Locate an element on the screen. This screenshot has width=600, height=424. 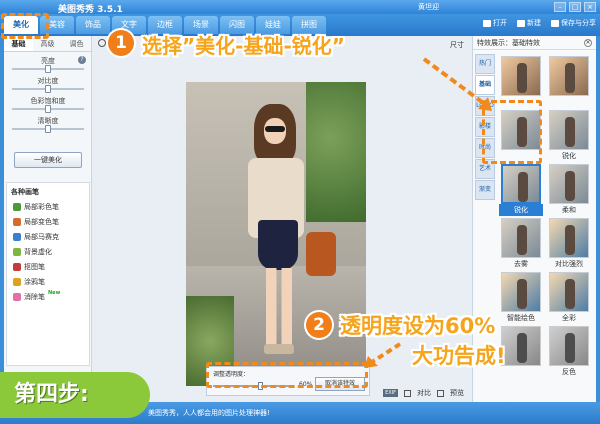
size-button: 尺寸 is located at coordinates (457, 45).